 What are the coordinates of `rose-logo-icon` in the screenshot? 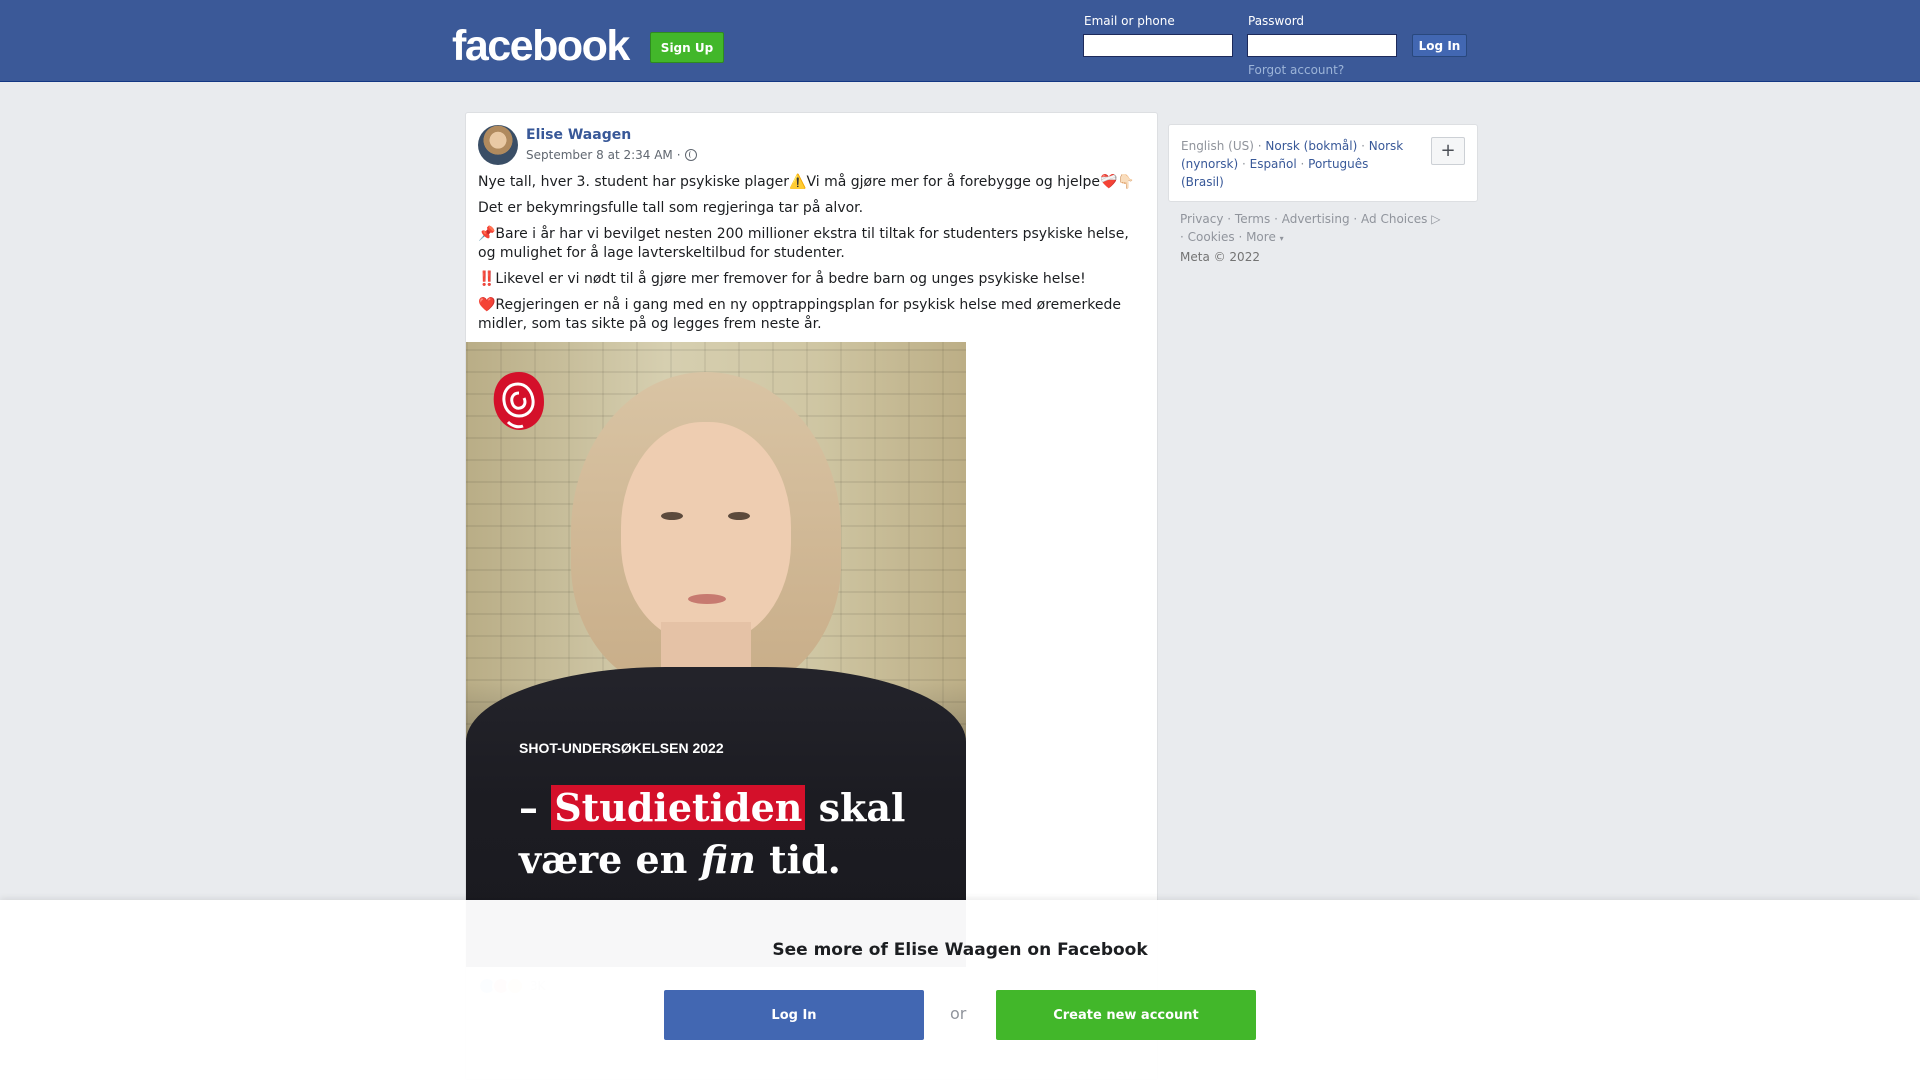 It's located at (518, 401).